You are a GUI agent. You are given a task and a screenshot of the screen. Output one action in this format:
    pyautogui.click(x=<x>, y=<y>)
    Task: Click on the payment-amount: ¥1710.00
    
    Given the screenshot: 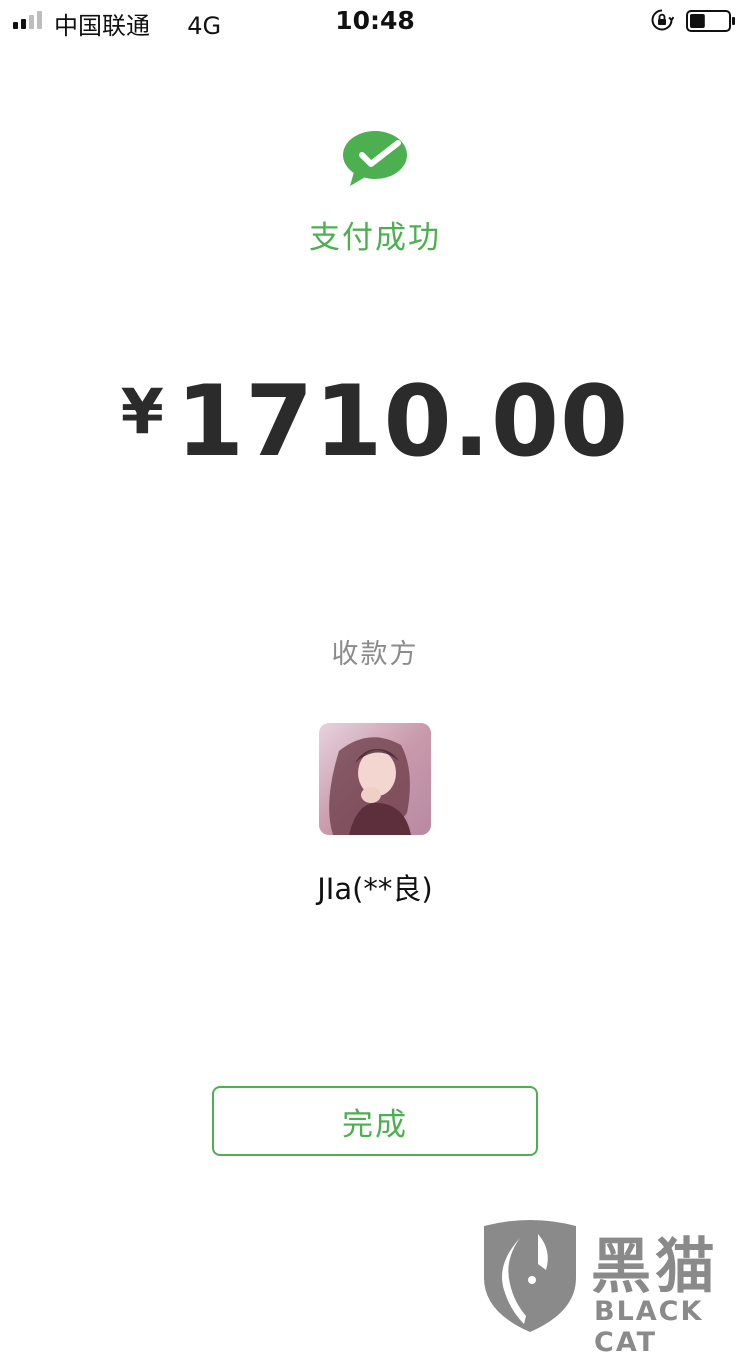 What is the action you would take?
    pyautogui.click(x=375, y=422)
    